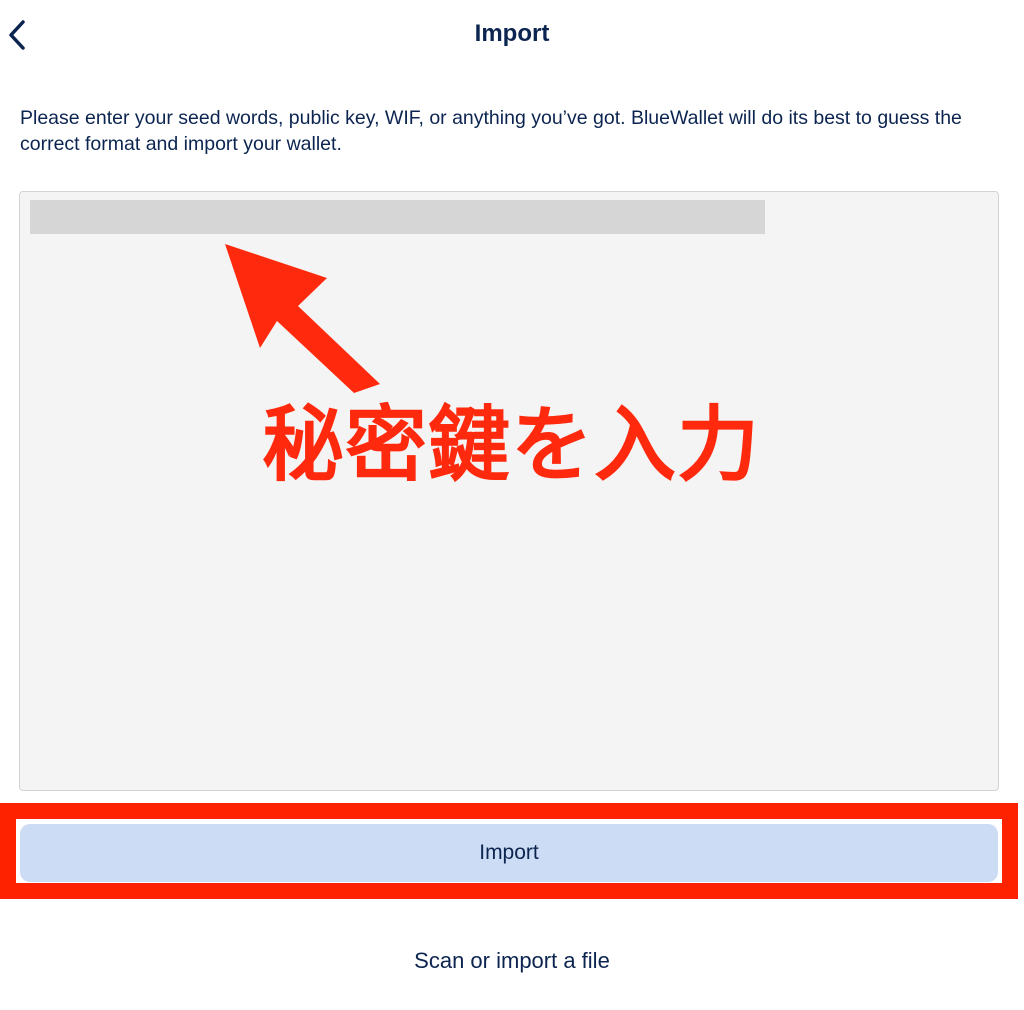 This screenshot has height=1010, width=1024. Describe the element at coordinates (512, 961) in the screenshot. I see `scan-or-import-file-link: Scan or import a file` at that location.